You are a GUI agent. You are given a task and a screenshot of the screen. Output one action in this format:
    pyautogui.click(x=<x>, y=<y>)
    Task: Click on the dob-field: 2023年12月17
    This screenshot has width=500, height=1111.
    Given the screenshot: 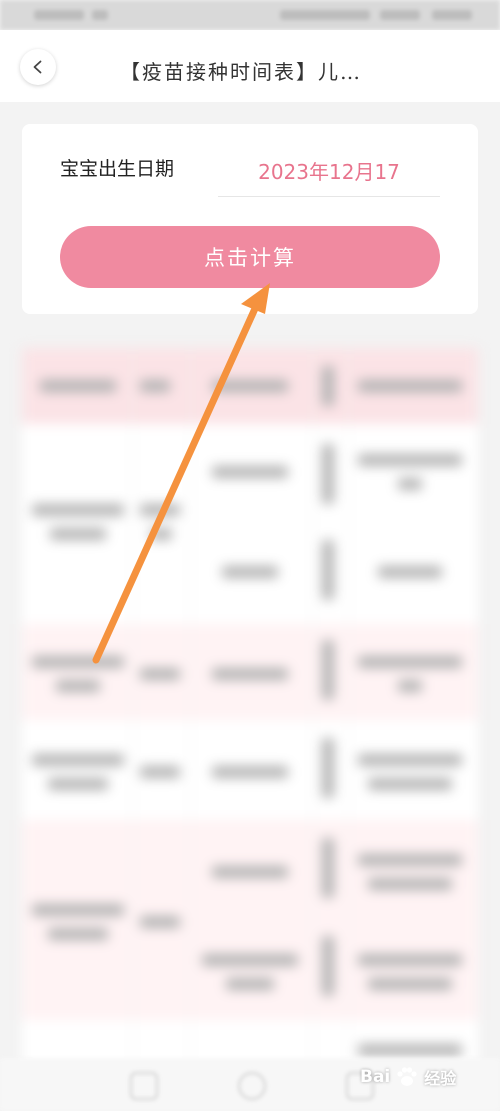 What is the action you would take?
    pyautogui.click(x=329, y=173)
    